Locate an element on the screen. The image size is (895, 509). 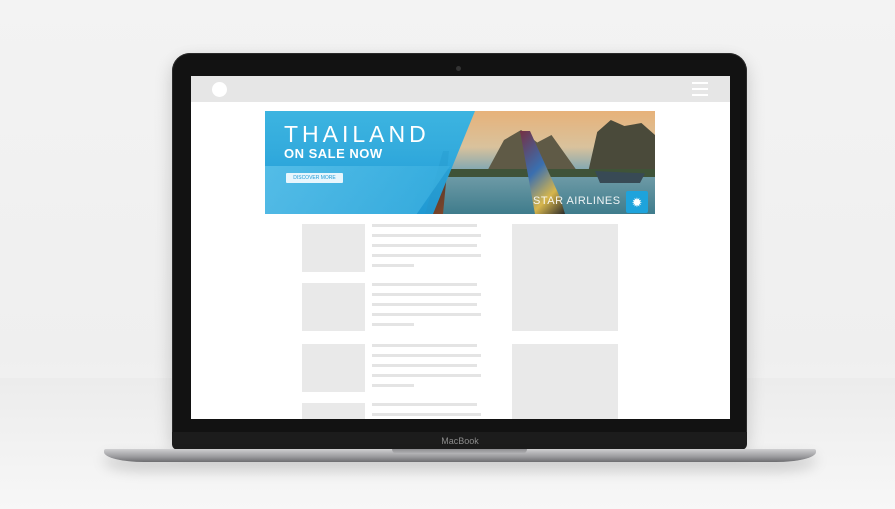
webcam is located at coordinates (458, 68).